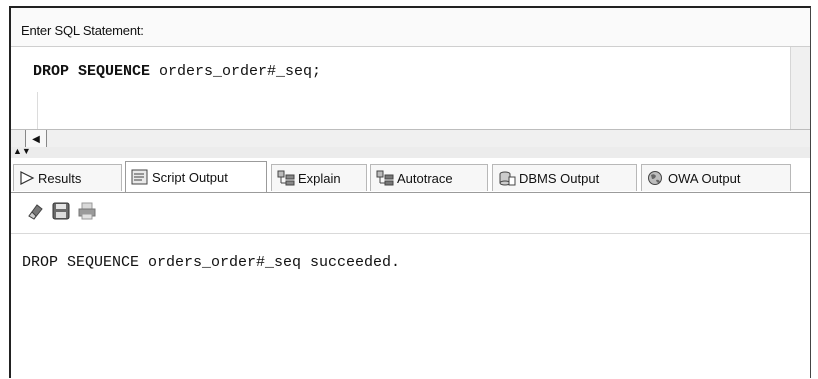 Image resolution: width=818 pixels, height=379 pixels. Describe the element at coordinates (27, 178) in the screenshot. I see `play-arrow-icon` at that location.